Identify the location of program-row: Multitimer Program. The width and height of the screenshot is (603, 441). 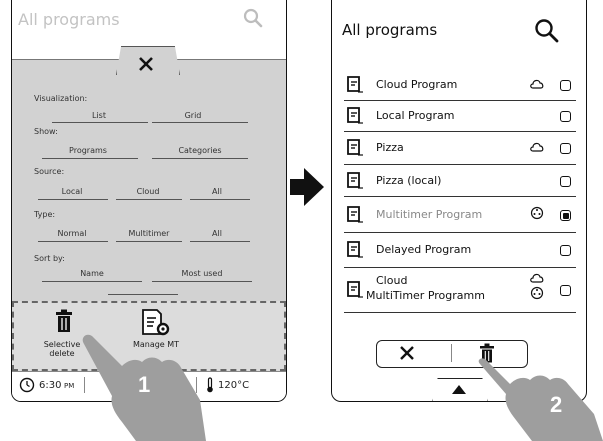
(460, 216).